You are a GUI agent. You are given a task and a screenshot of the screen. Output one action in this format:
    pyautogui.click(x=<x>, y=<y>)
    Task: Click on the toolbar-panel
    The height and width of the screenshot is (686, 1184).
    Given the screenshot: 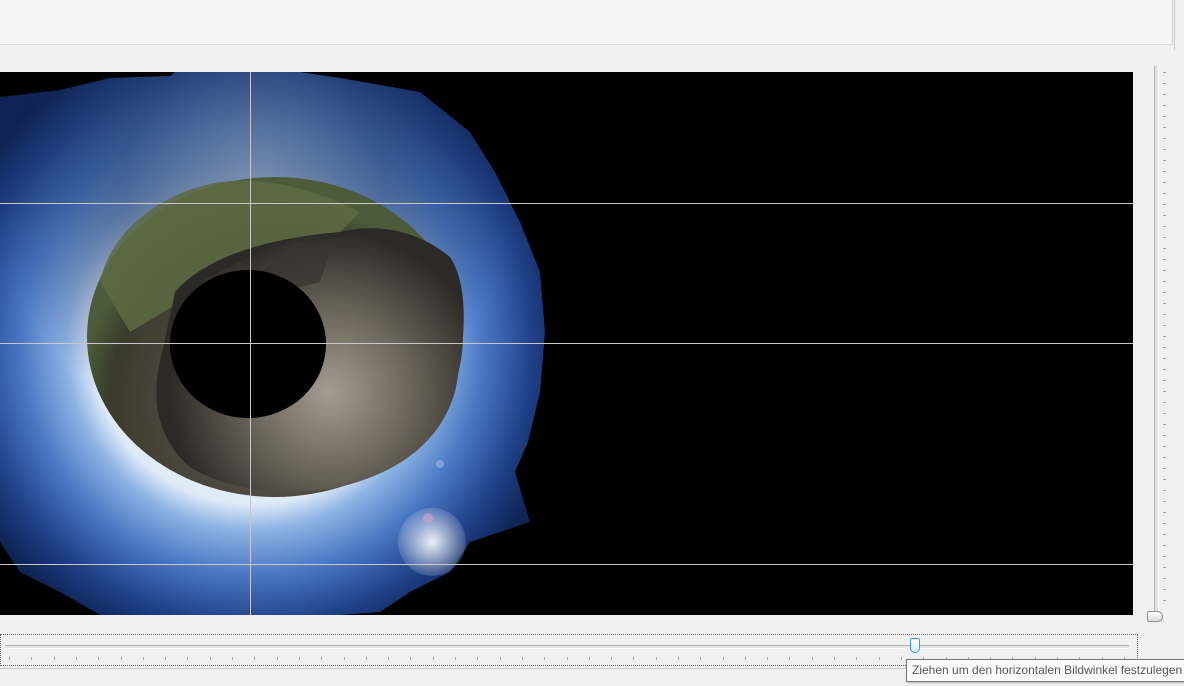 What is the action you would take?
    pyautogui.click(x=586, y=22)
    